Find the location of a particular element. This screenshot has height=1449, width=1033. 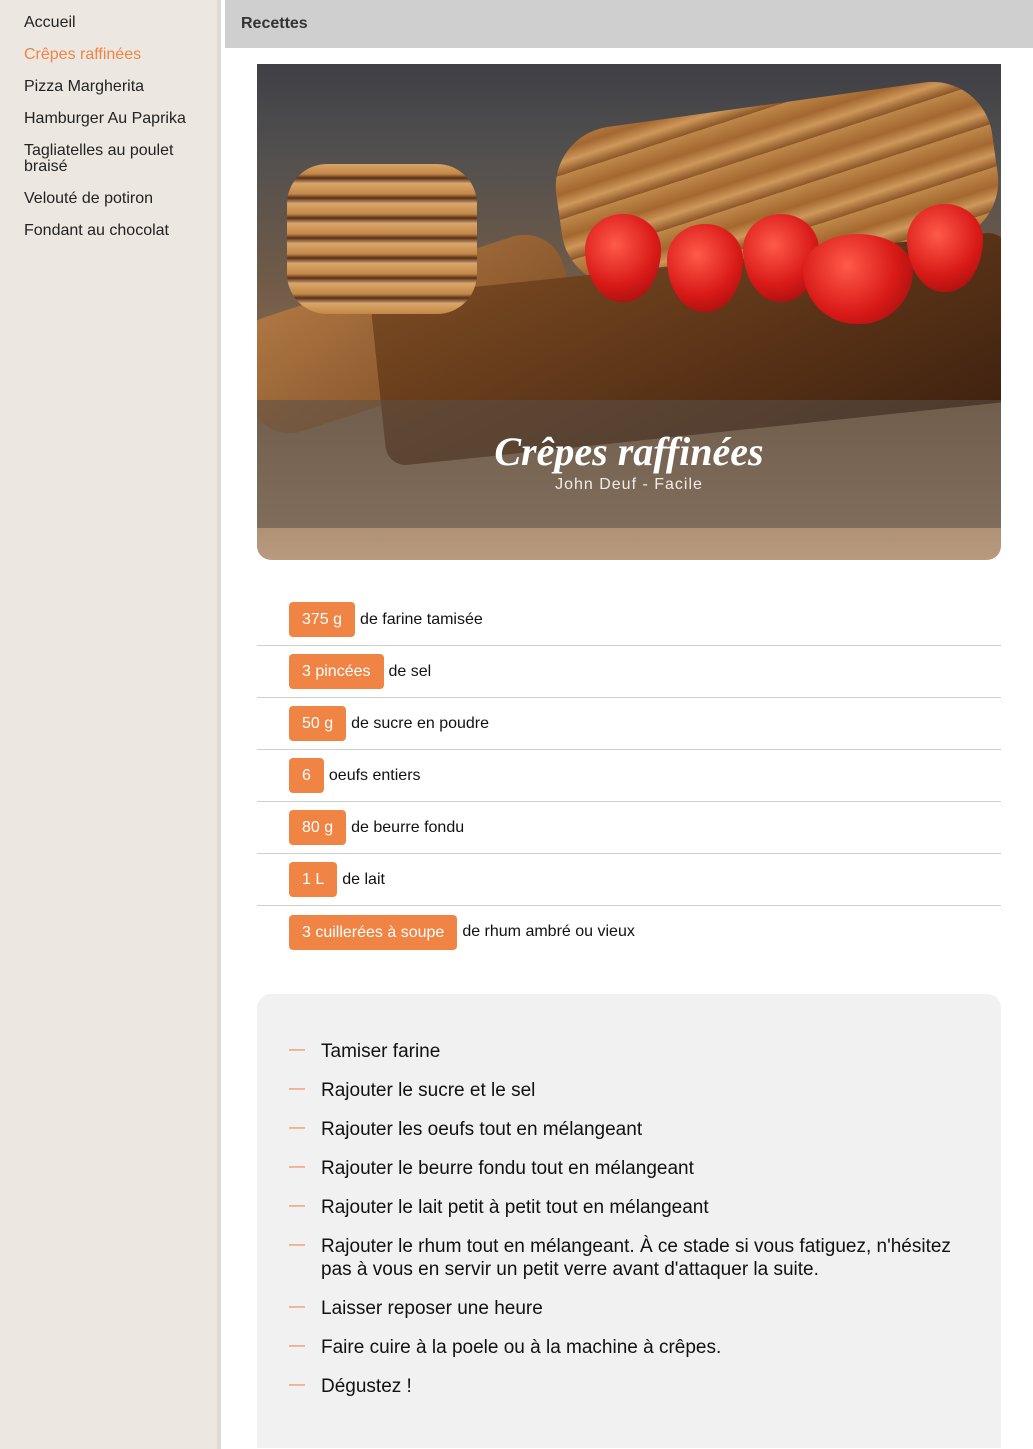

ingredient-quantity-badge: 6 is located at coordinates (306, 775).